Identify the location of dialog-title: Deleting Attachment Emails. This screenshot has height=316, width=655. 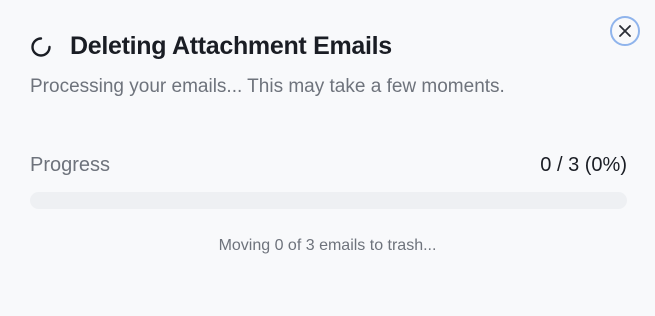
(231, 46).